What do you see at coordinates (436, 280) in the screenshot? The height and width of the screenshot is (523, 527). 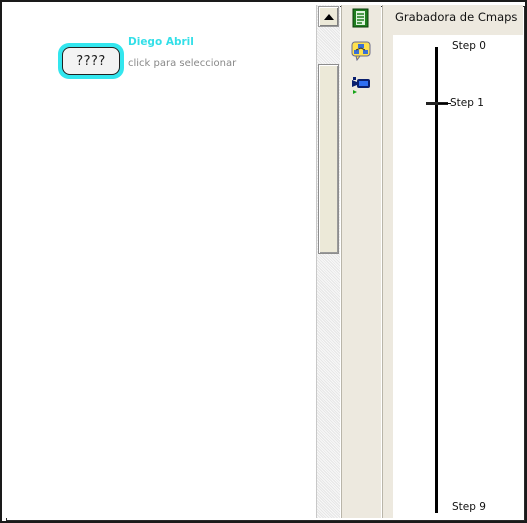 I see `timeline-track` at bounding box center [436, 280].